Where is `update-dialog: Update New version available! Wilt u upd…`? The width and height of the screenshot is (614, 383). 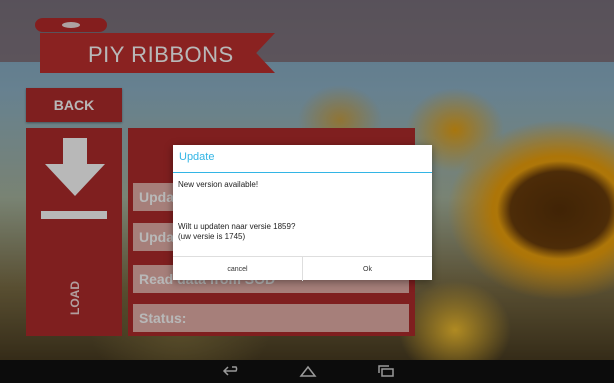 update-dialog: Update New version available! Wilt u upd… is located at coordinates (302, 213).